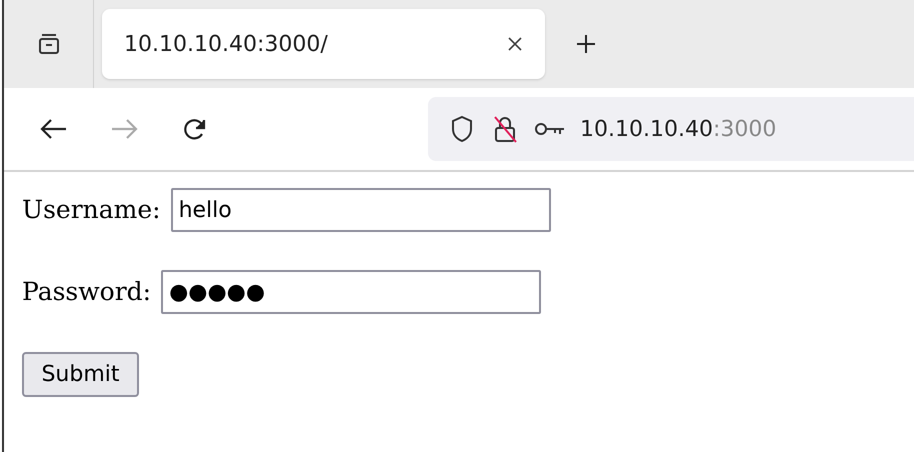  What do you see at coordinates (91, 210) in the screenshot?
I see `field-label: Username:` at bounding box center [91, 210].